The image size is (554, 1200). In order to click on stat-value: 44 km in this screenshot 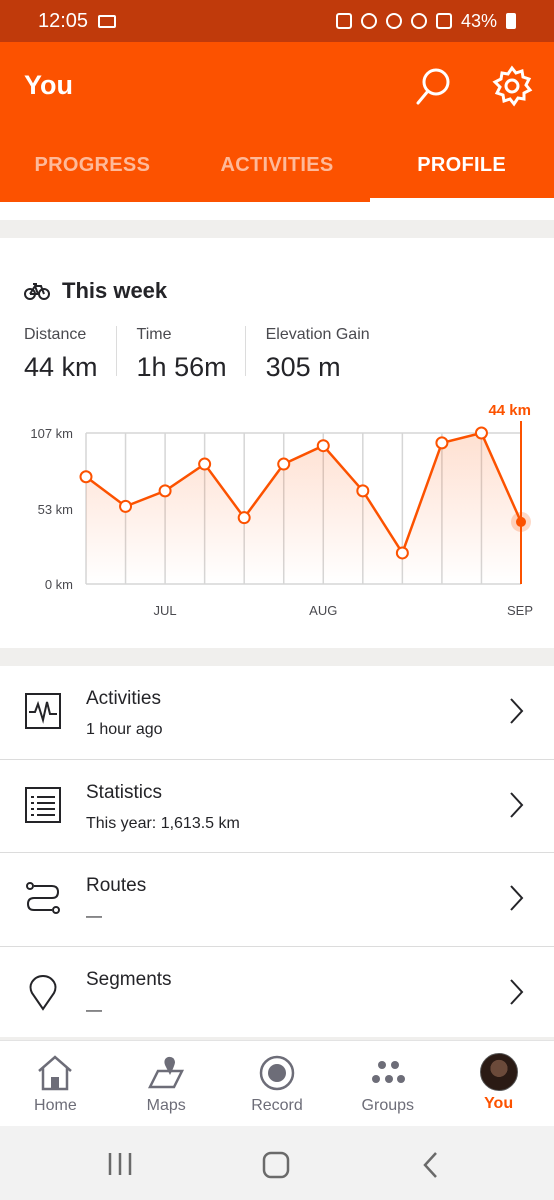, I will do `click(61, 367)`.